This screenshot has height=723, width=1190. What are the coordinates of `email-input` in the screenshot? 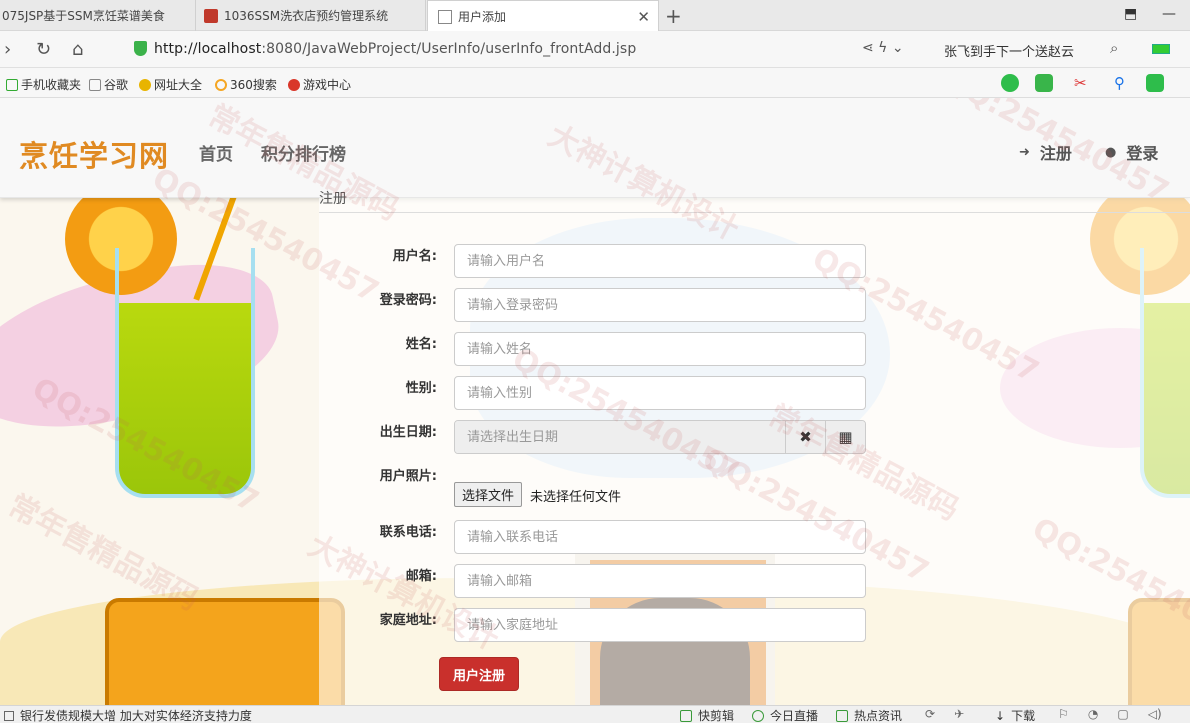 It's located at (660, 581).